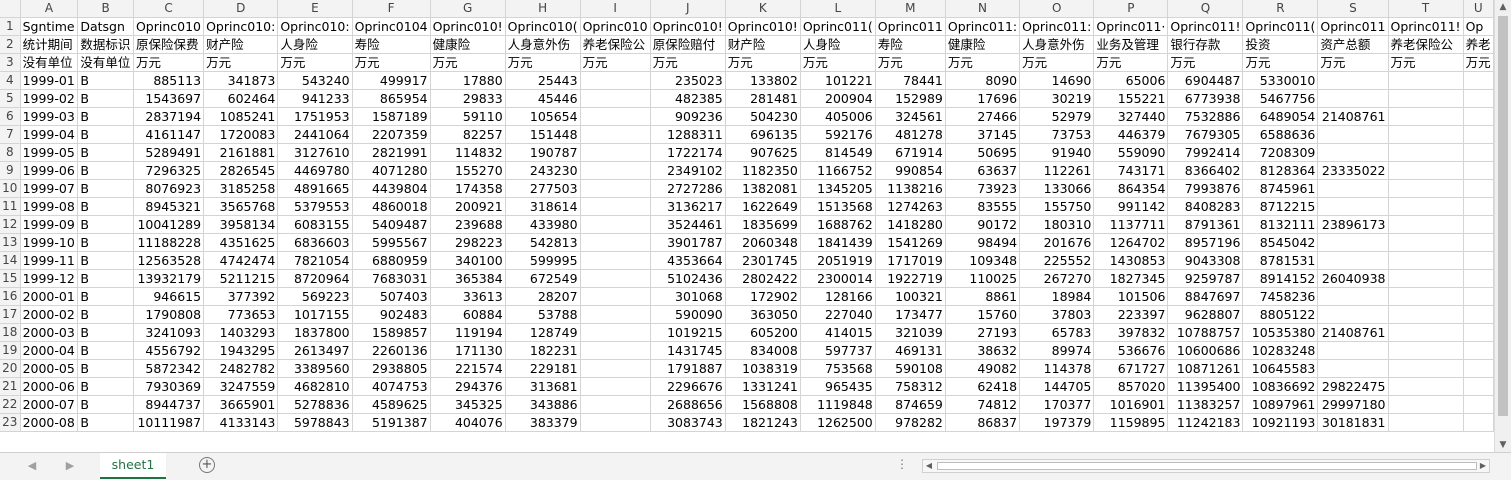 The image size is (1511, 480). Describe the element at coordinates (543, 278) in the screenshot. I see `cell: 672549` at that location.